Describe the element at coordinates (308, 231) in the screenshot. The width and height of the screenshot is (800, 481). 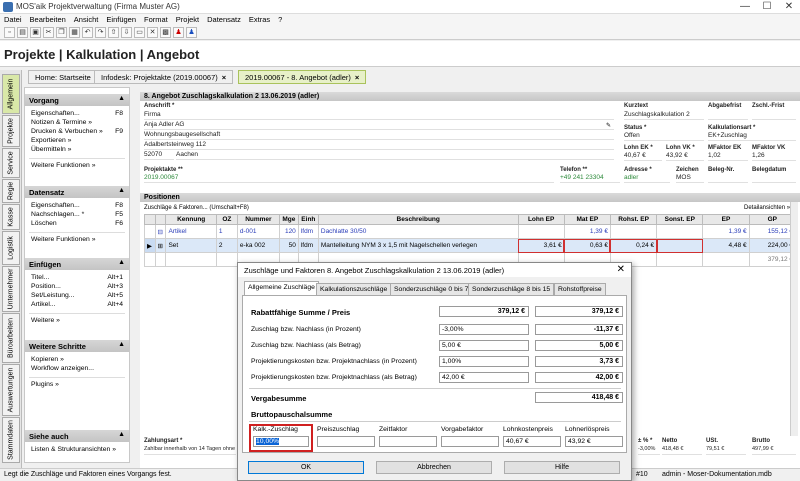
I see `table-cell: lfdm` at that location.